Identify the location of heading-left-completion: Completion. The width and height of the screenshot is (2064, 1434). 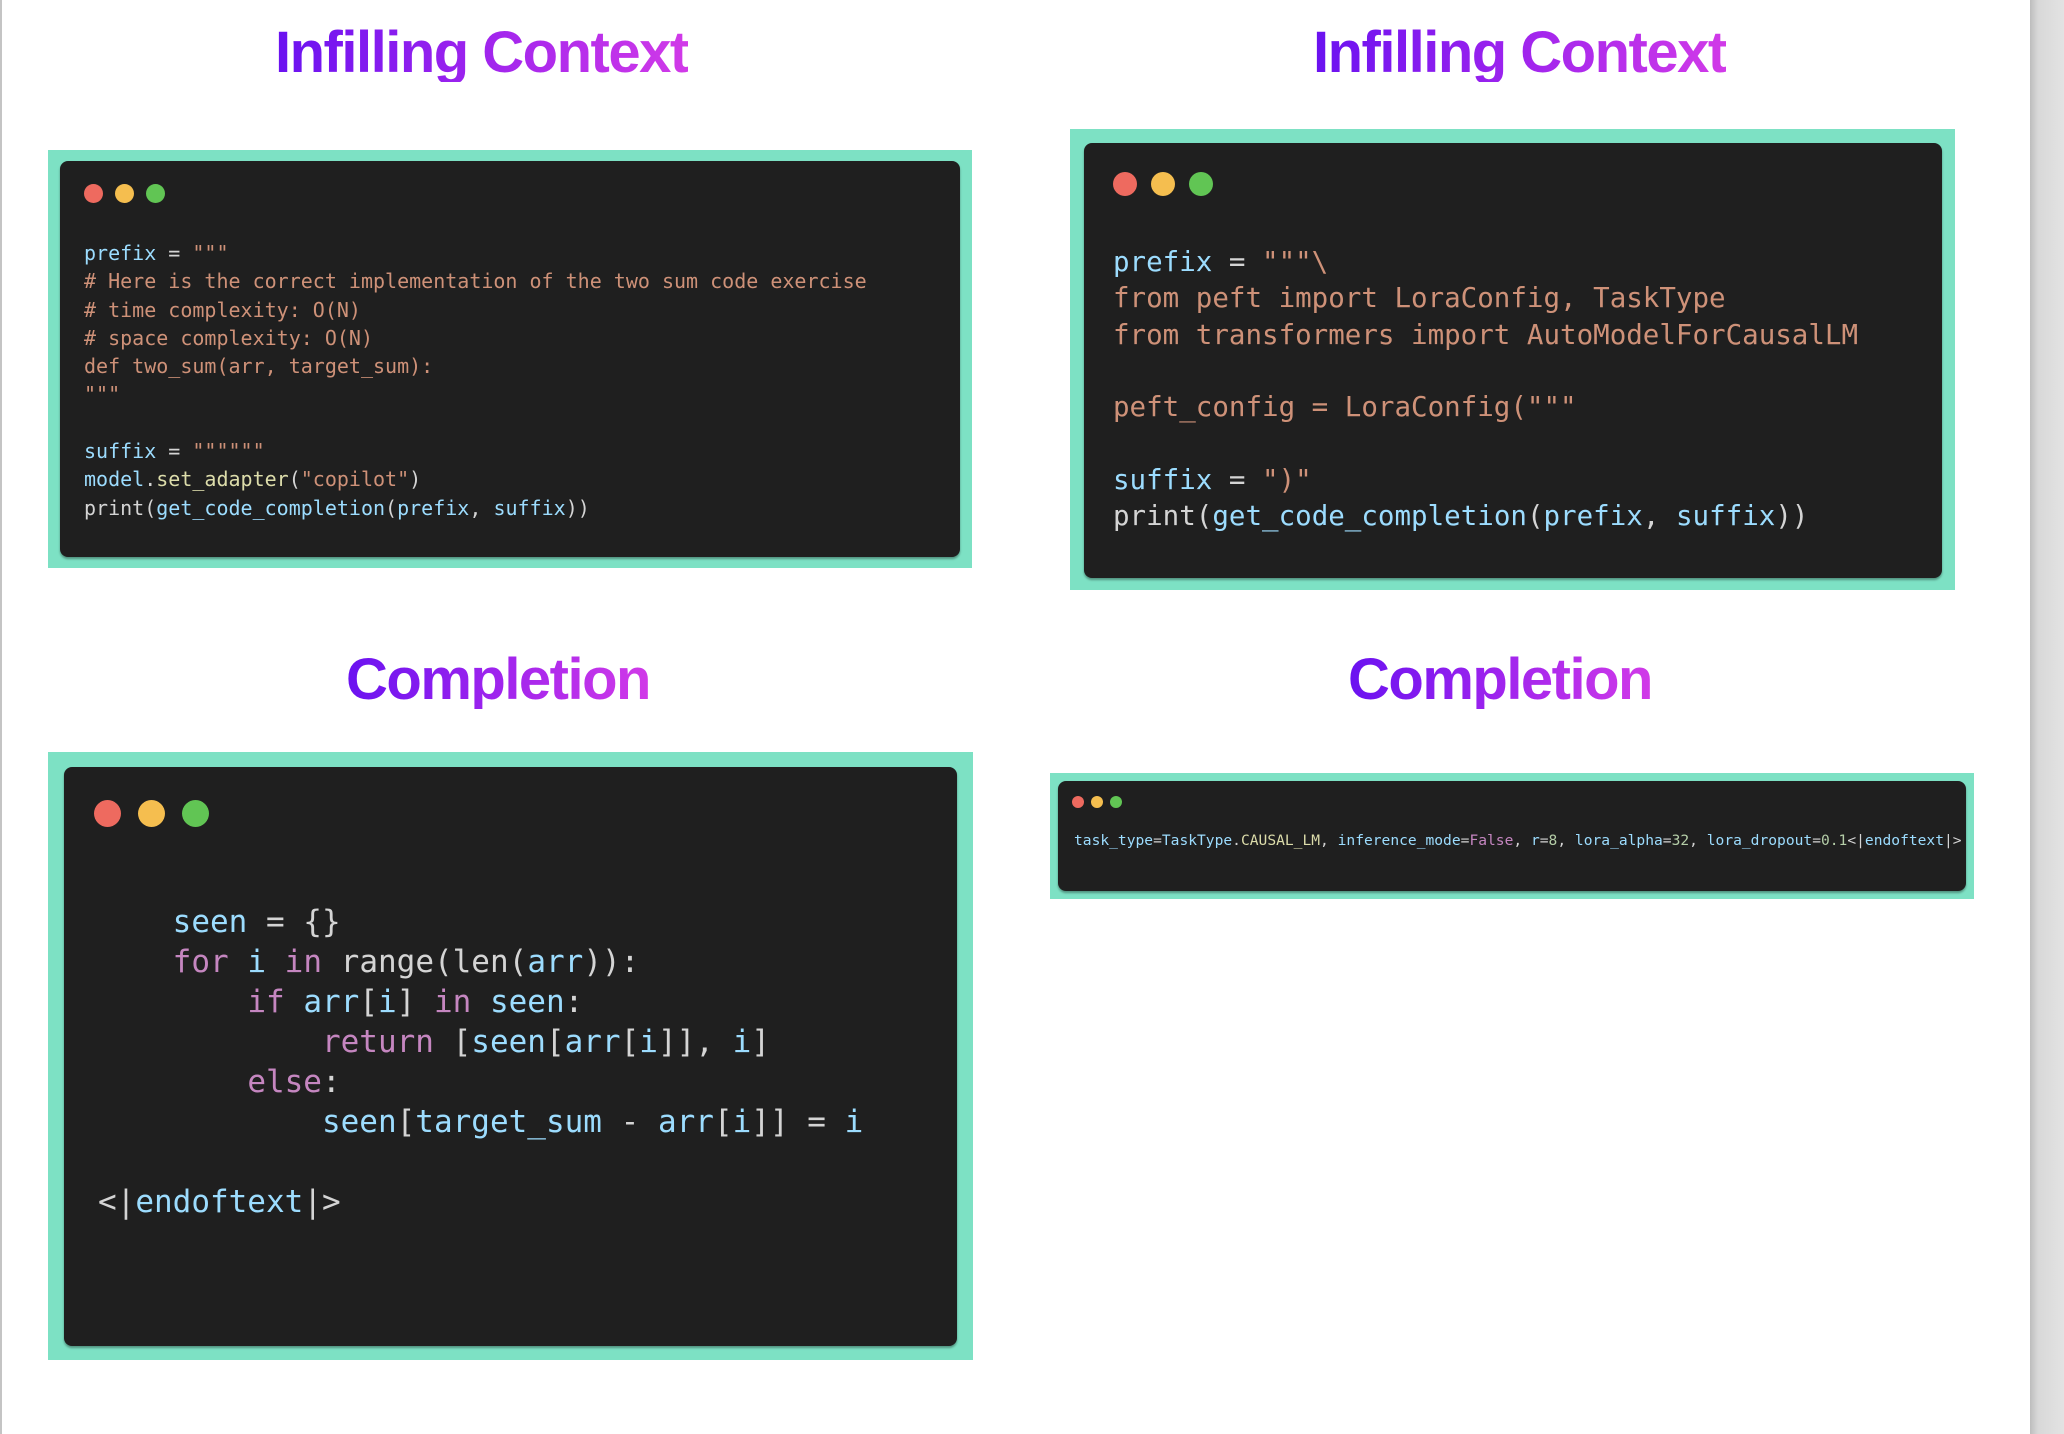
(498, 679).